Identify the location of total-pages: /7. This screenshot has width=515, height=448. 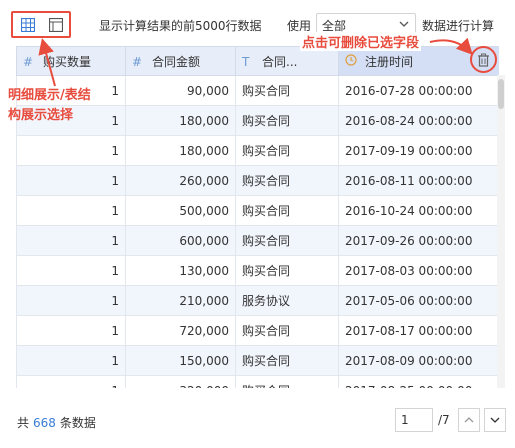
(444, 420).